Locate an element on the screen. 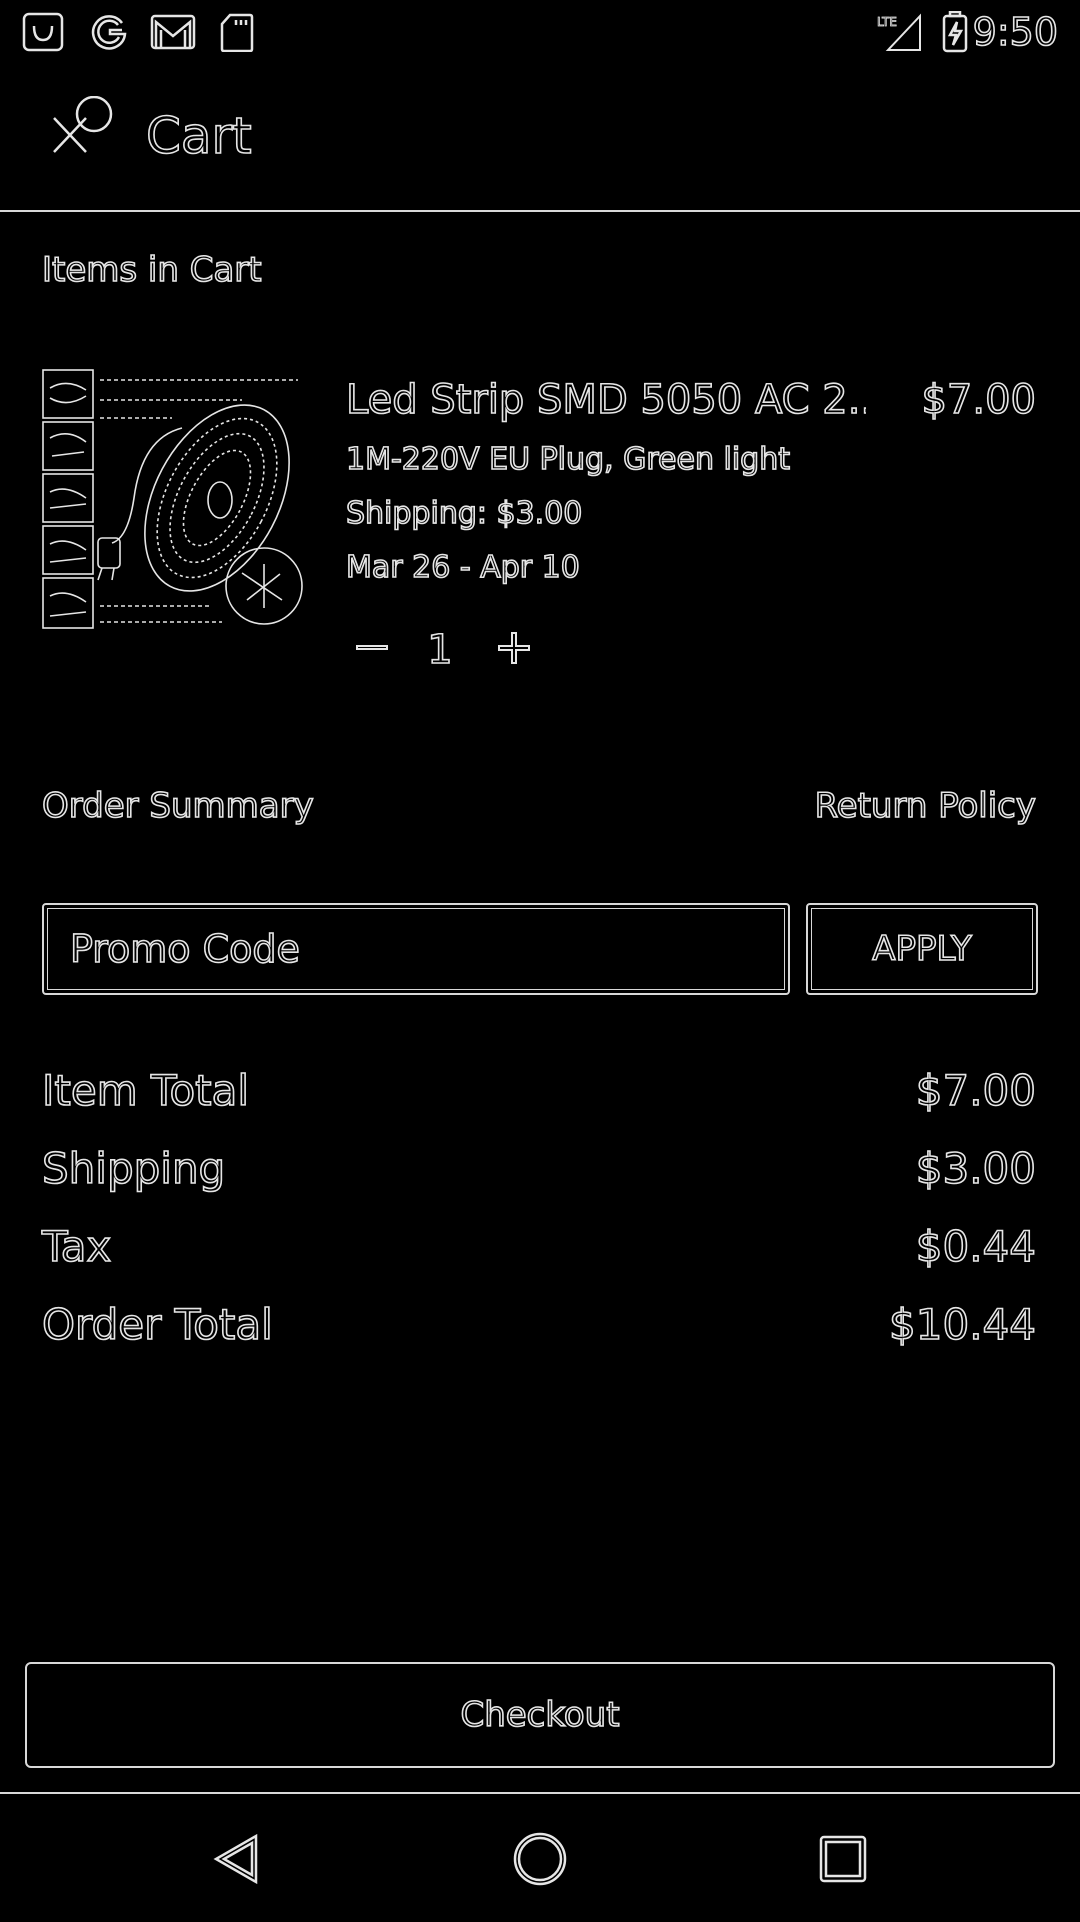 The height and width of the screenshot is (1922, 1080). return-policy-link: Return Policy is located at coordinates (925, 806).